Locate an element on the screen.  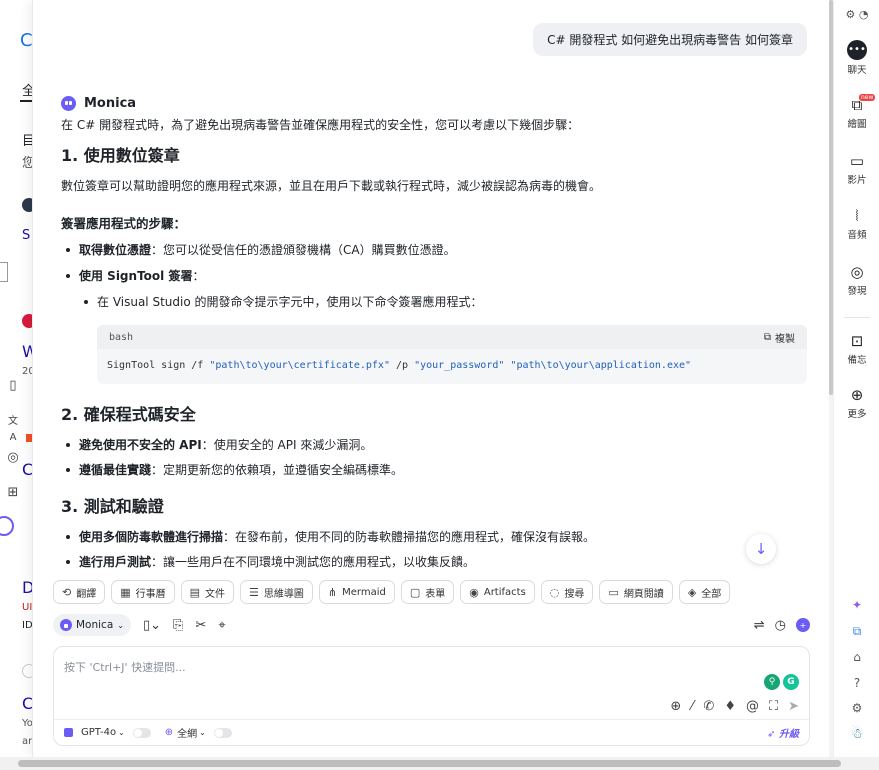
sub-heading: 簽署應用程式的步驟： is located at coordinates (124, 223).